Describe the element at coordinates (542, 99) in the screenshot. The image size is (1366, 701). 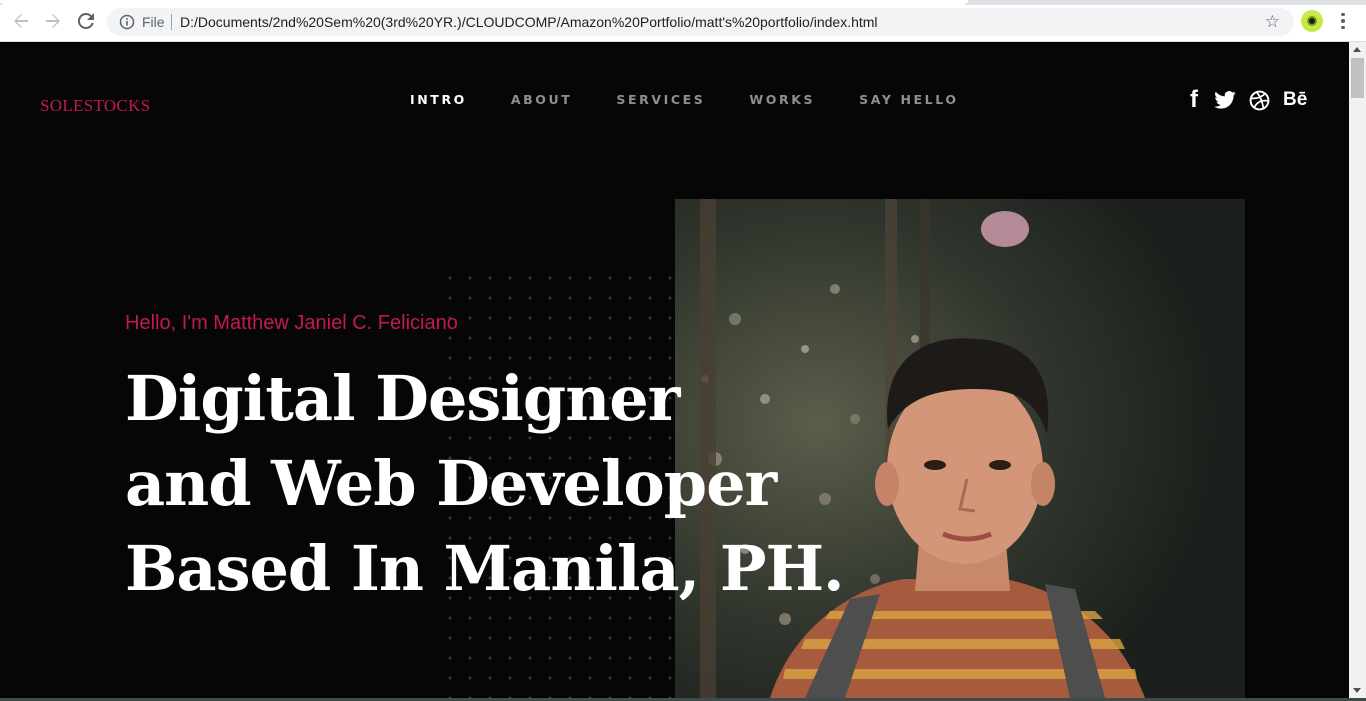
I see `nav-link-about: ABOUT` at that location.